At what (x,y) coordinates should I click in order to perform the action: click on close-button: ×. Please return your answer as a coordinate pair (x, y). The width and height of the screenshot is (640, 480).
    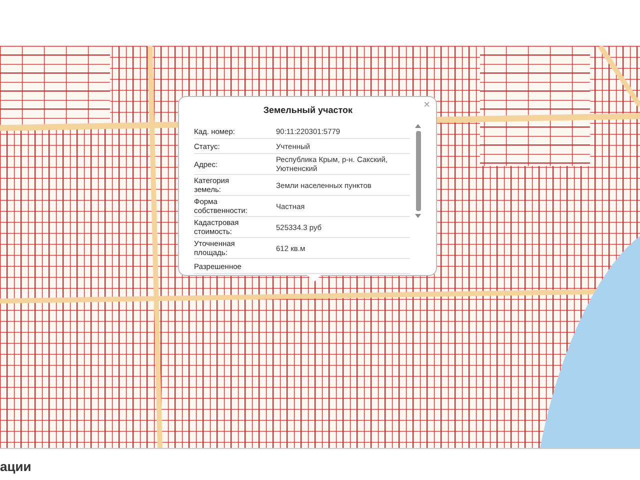
    Looking at the image, I should click on (427, 105).